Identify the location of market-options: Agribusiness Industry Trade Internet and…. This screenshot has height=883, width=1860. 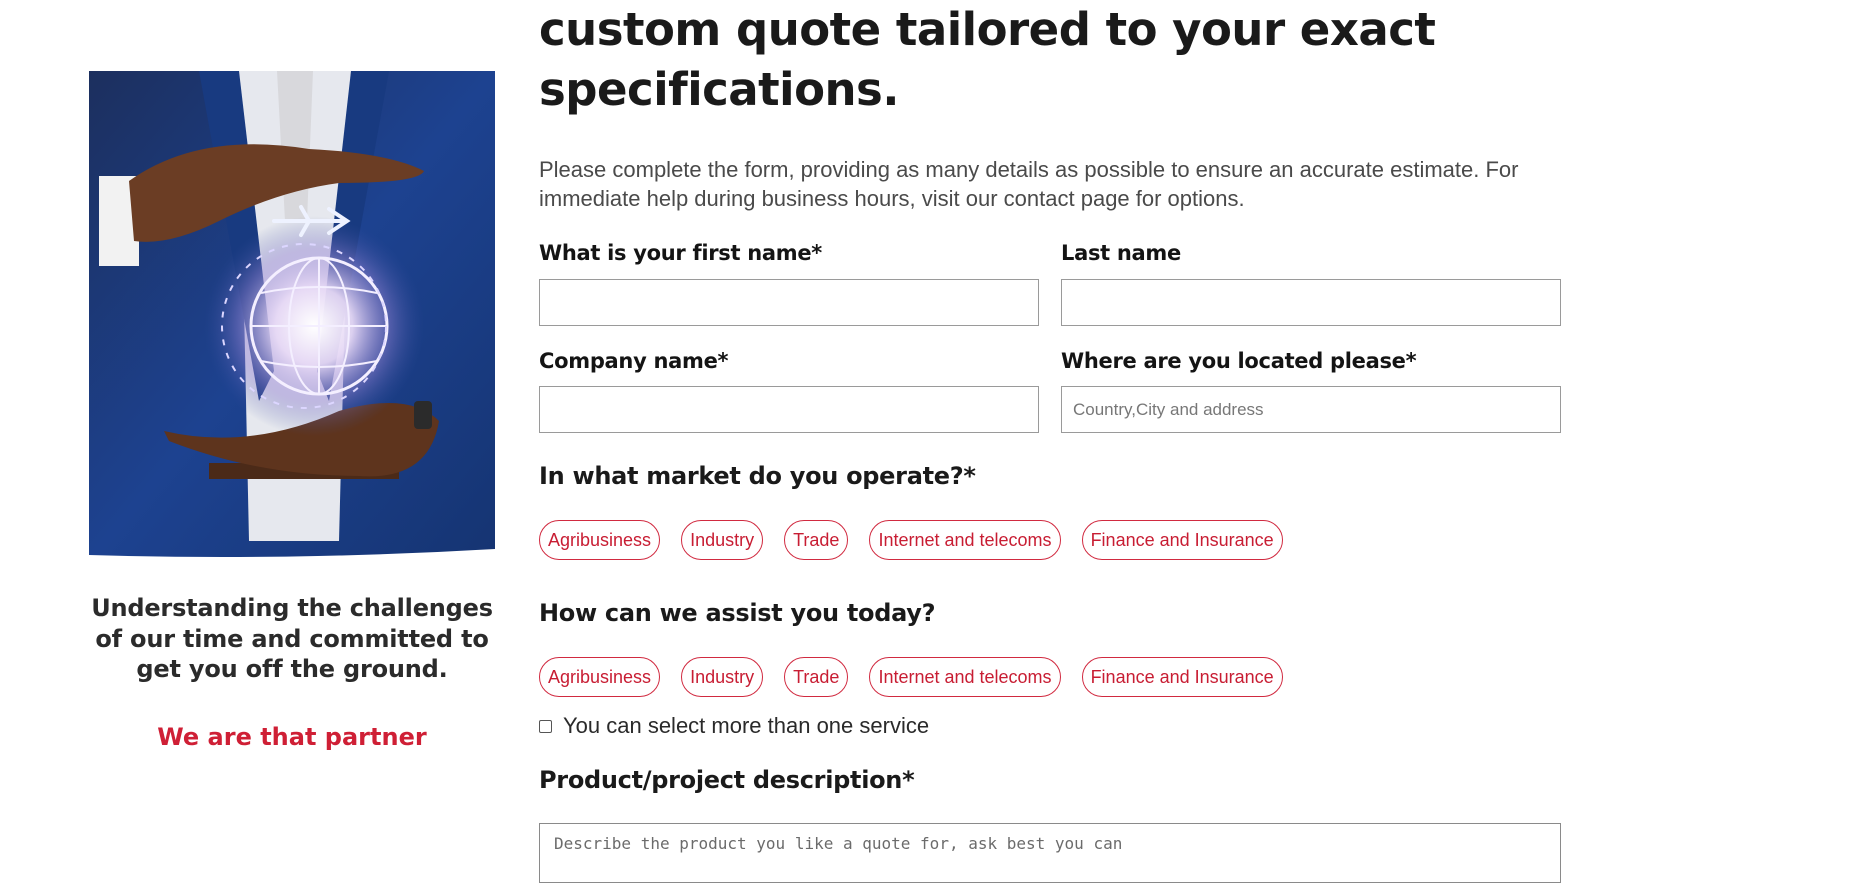
(911, 540).